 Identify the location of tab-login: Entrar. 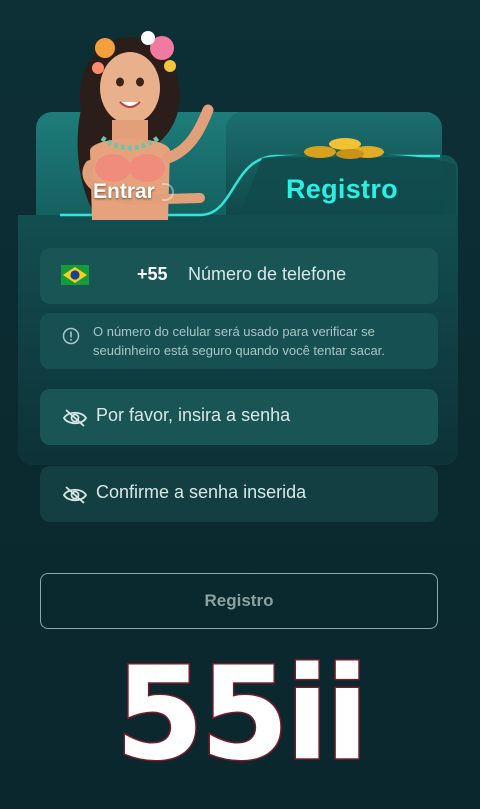
(124, 192).